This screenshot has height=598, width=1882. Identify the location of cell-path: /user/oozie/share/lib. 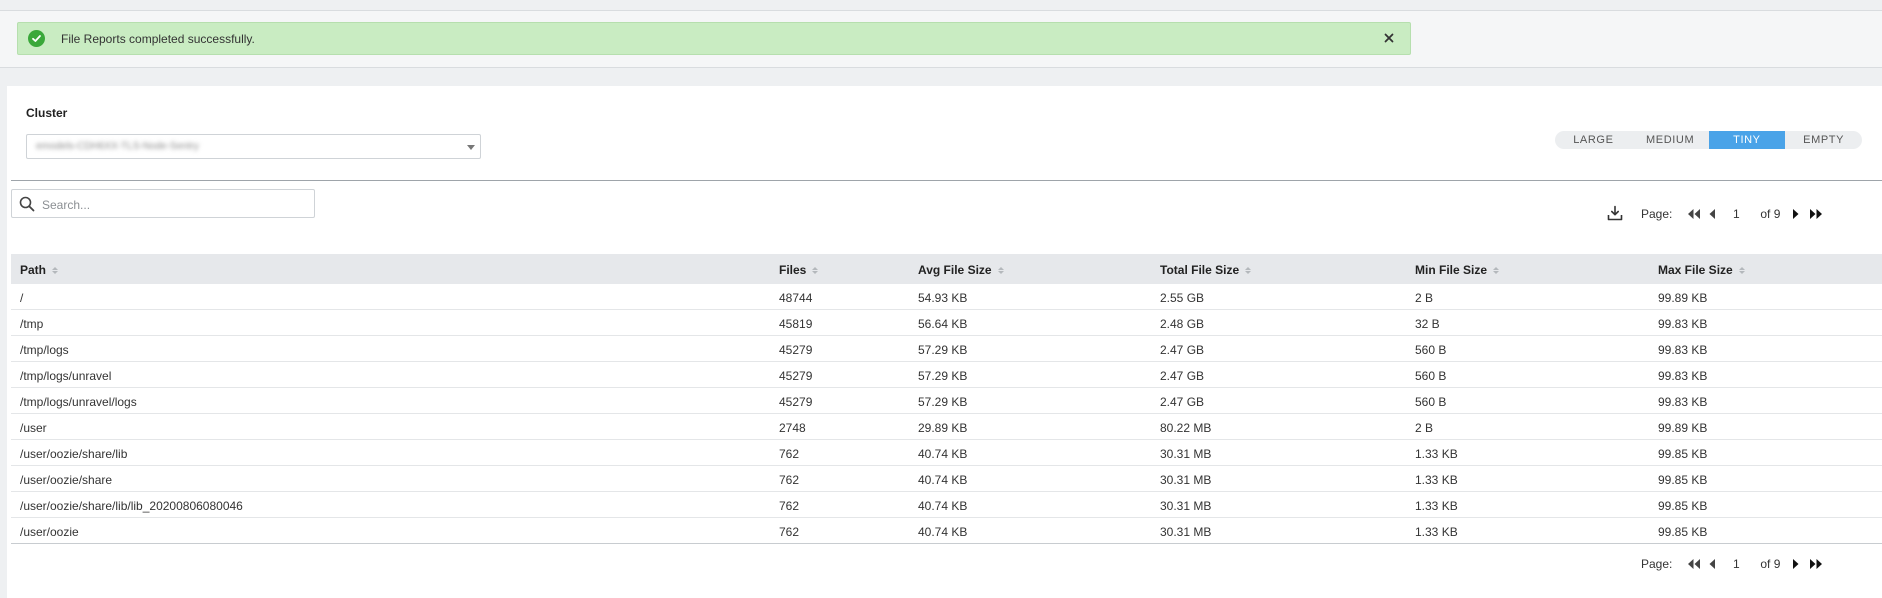
(74, 453).